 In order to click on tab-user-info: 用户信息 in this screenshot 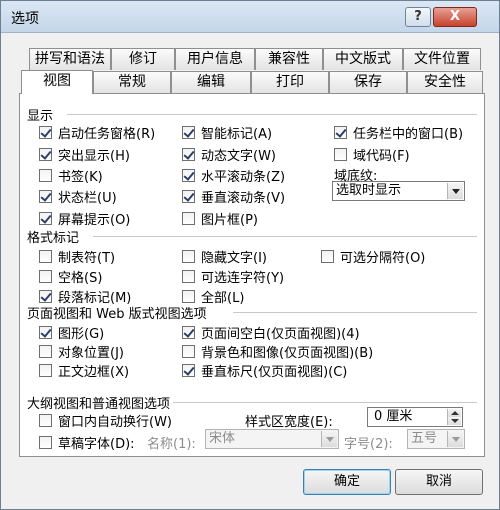, I will do `click(215, 59)`.